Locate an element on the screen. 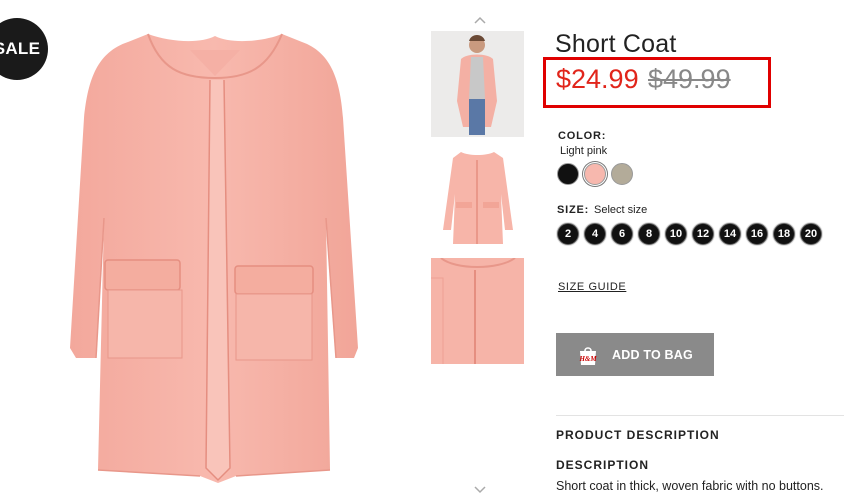  color-swatch-grey-beige is located at coordinates (622, 174).